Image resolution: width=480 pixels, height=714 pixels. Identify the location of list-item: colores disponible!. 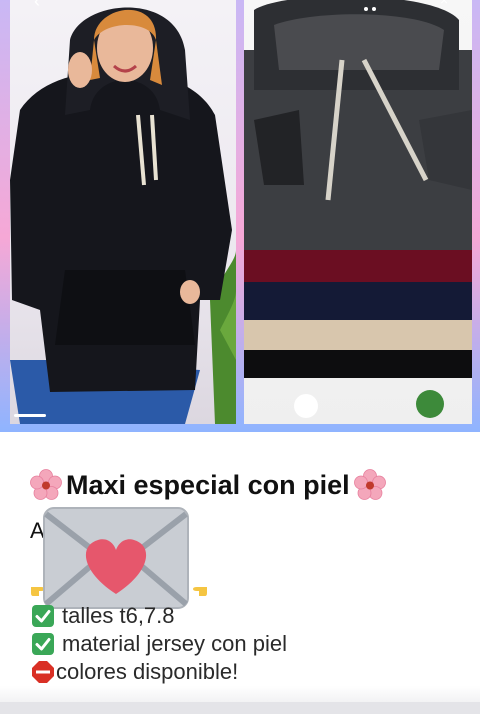
(245, 672).